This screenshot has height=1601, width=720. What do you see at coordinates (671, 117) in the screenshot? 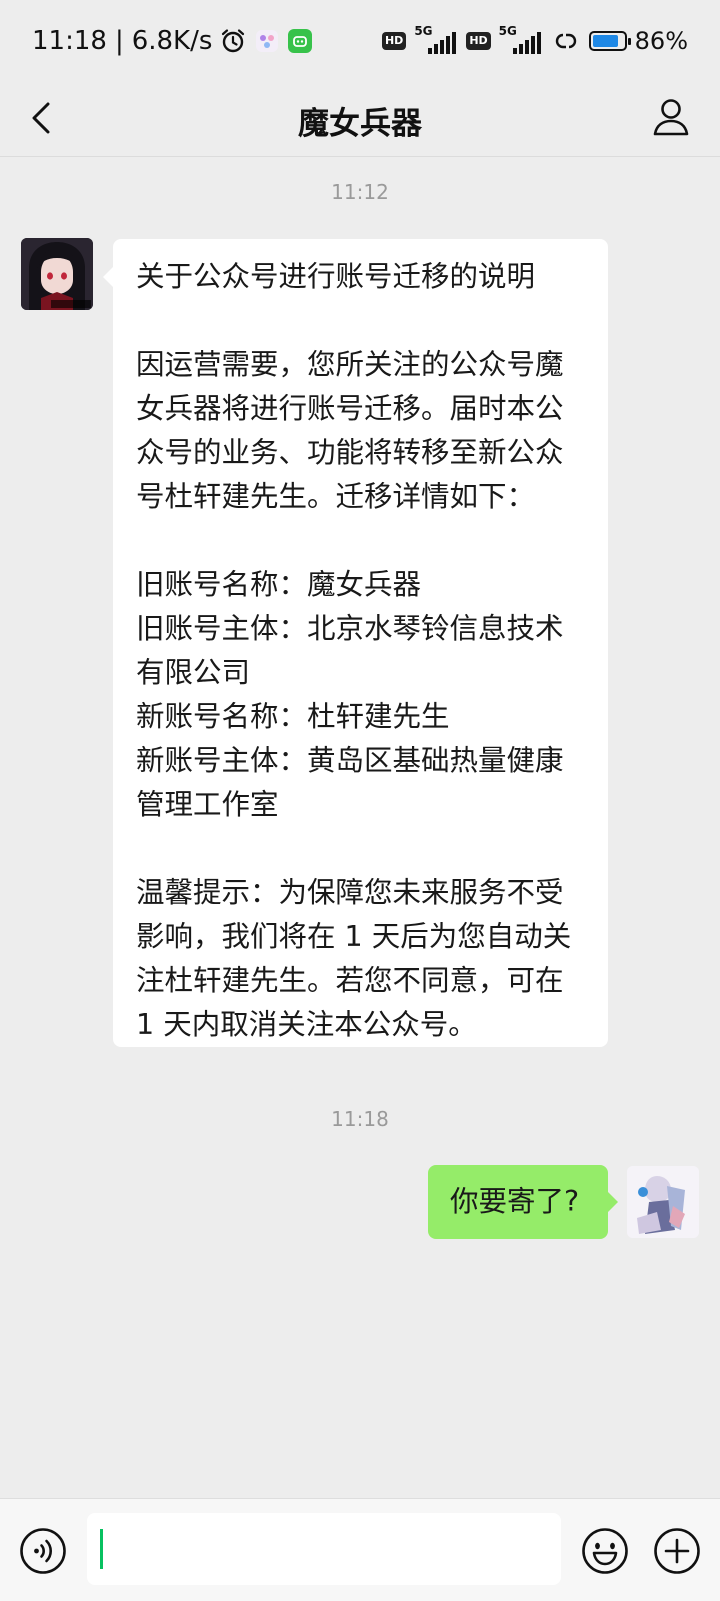
I see `person-icon` at bounding box center [671, 117].